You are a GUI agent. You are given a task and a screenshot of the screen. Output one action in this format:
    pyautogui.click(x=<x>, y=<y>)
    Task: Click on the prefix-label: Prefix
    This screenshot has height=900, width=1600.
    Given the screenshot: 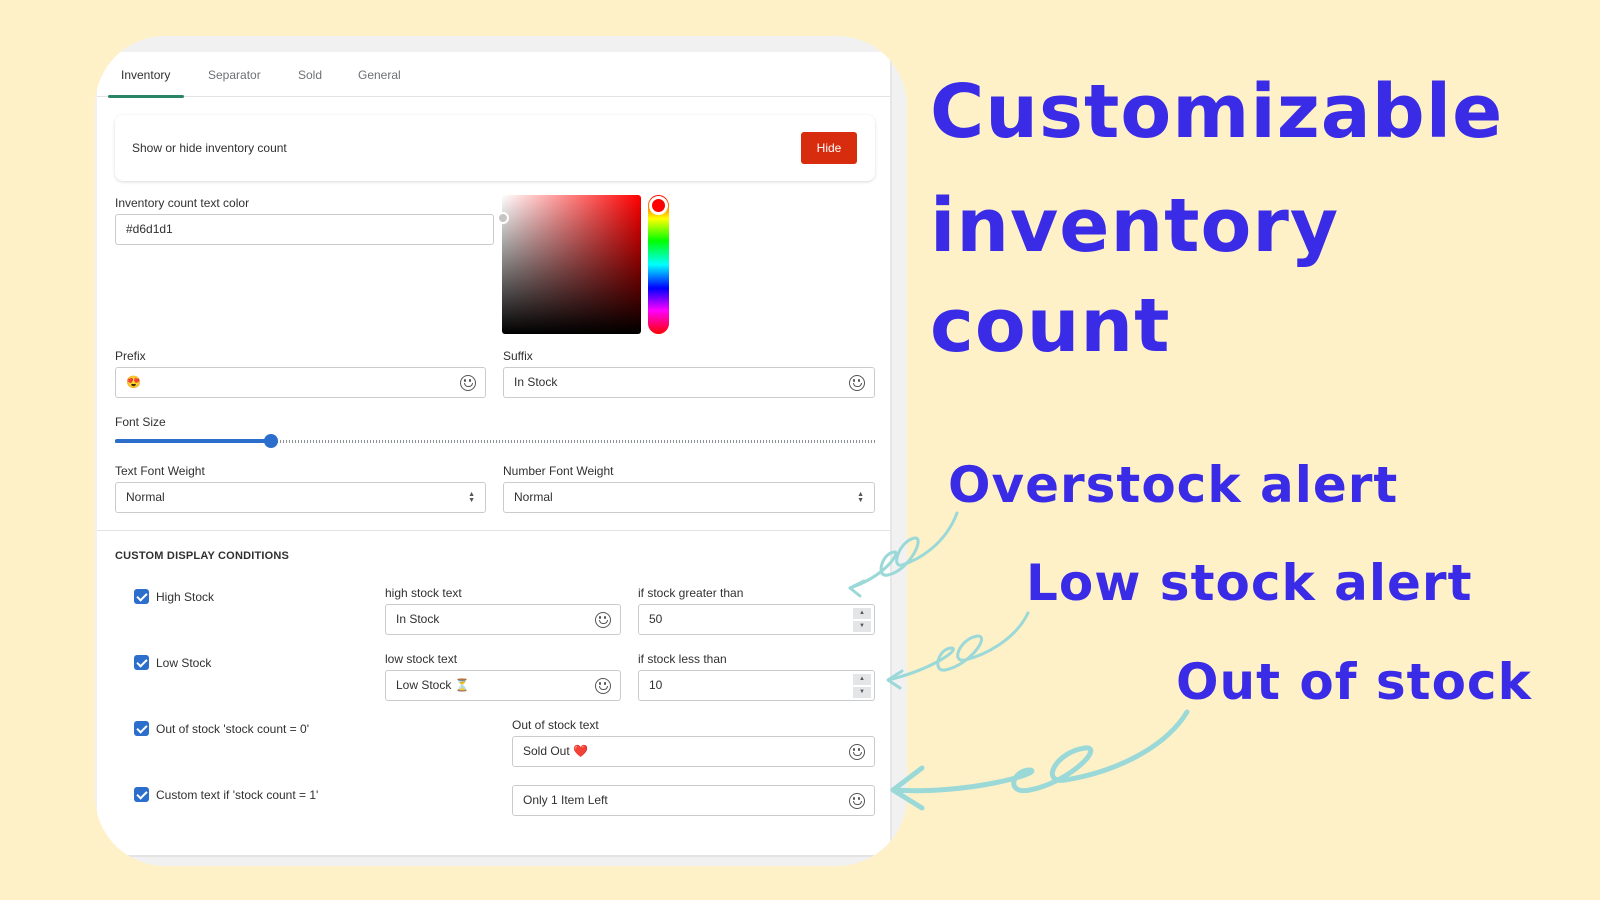 What is the action you would take?
    pyautogui.click(x=130, y=356)
    